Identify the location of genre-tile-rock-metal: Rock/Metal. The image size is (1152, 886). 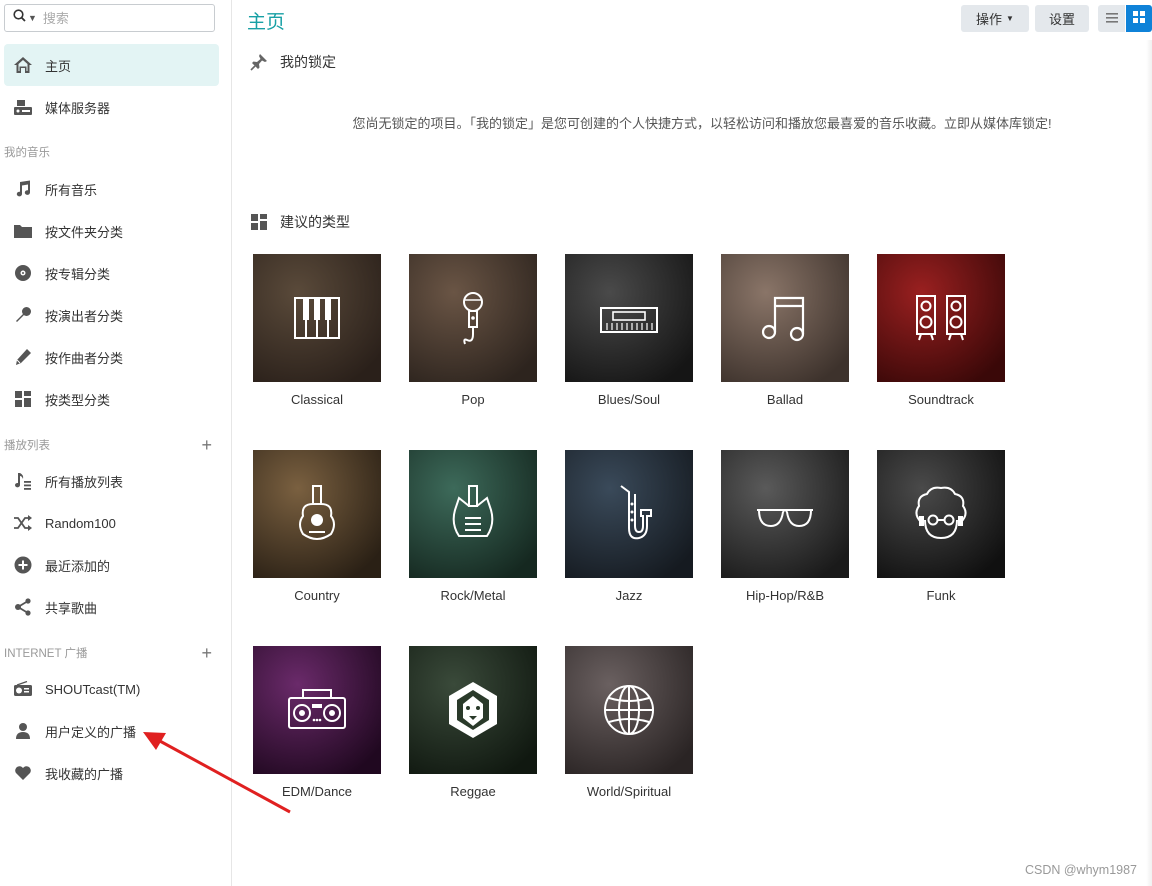
(473, 526).